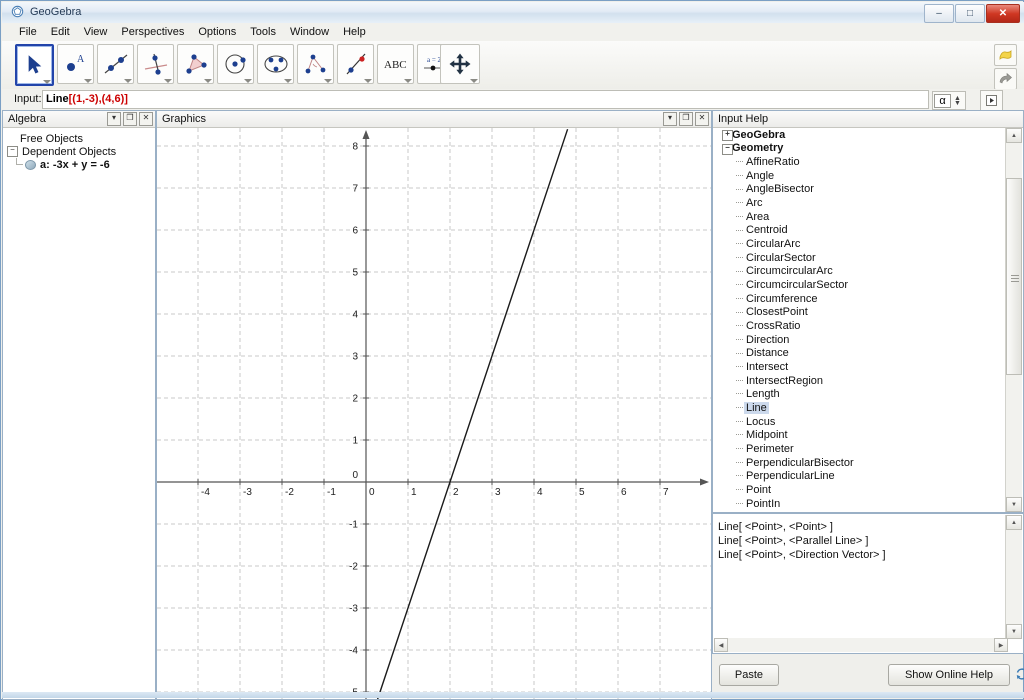 Image resolution: width=1024 pixels, height=700 pixels. Describe the element at coordinates (1014, 522) in the screenshot. I see `syntax-scroll-up-button: ▲` at that location.